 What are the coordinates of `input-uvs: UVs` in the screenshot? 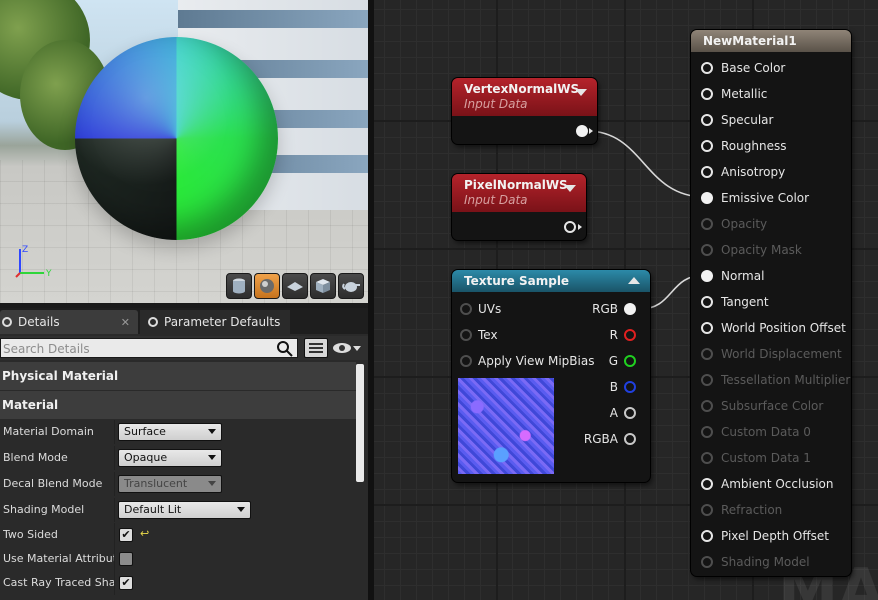 It's located at (480, 309).